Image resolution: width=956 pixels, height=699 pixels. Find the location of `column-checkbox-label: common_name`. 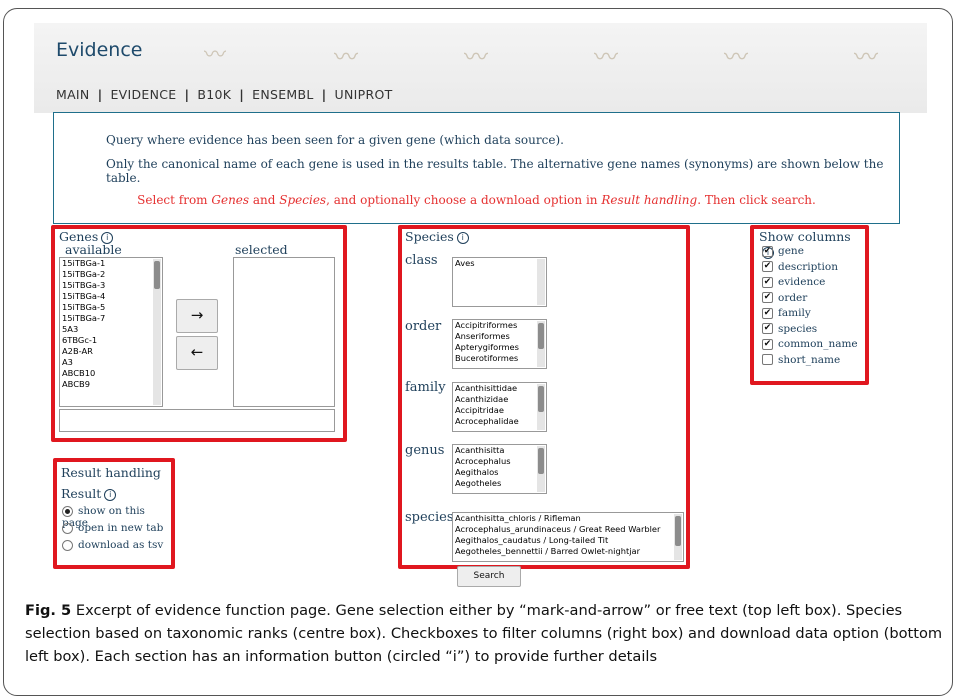

column-checkbox-label: common_name is located at coordinates (818, 344).